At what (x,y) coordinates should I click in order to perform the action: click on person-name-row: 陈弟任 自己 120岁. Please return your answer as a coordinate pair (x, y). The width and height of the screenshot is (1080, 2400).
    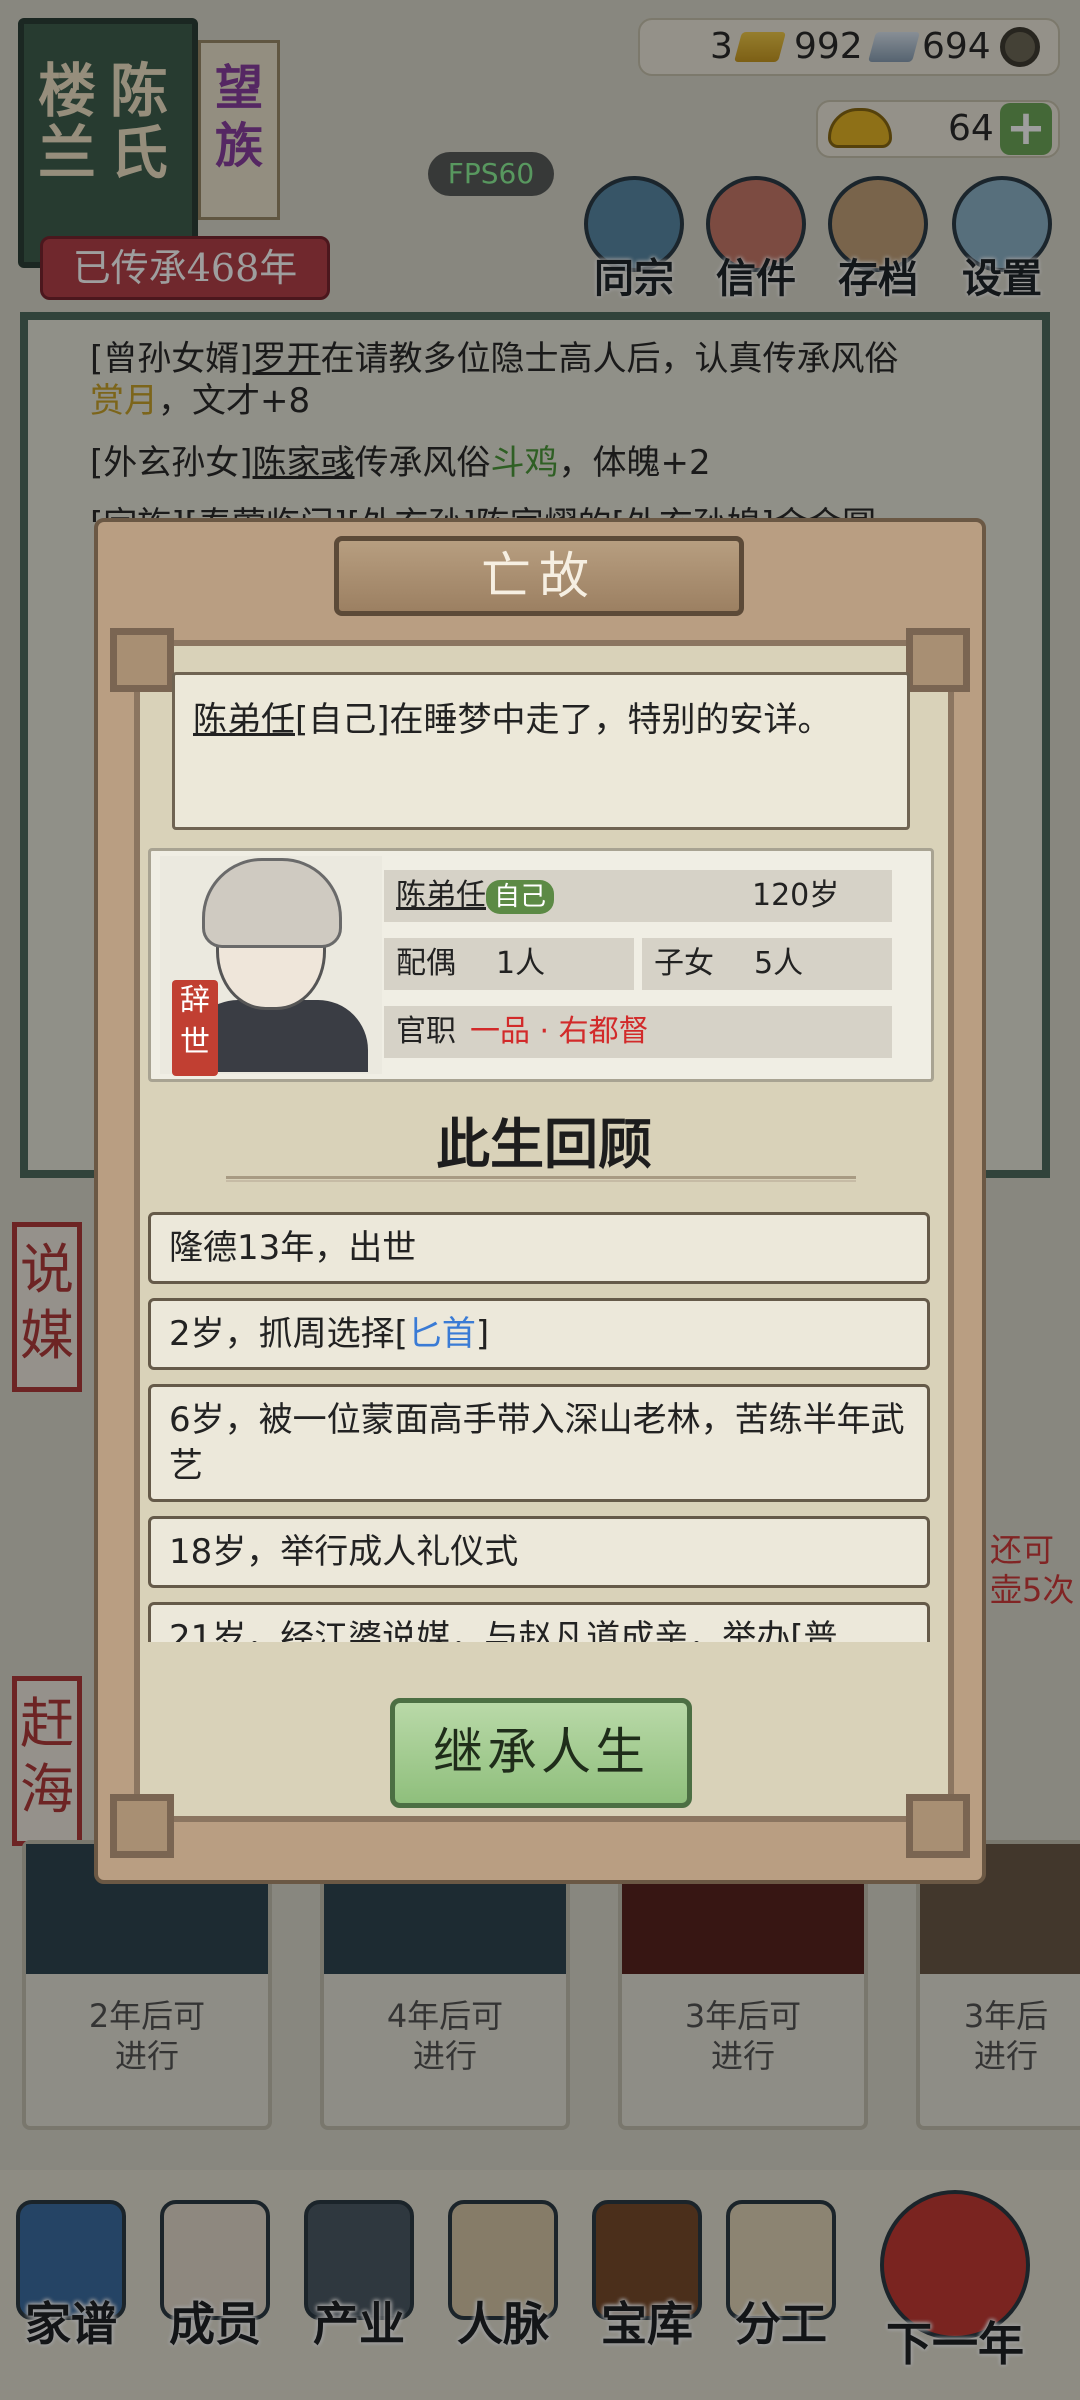
    Looking at the image, I should click on (638, 896).